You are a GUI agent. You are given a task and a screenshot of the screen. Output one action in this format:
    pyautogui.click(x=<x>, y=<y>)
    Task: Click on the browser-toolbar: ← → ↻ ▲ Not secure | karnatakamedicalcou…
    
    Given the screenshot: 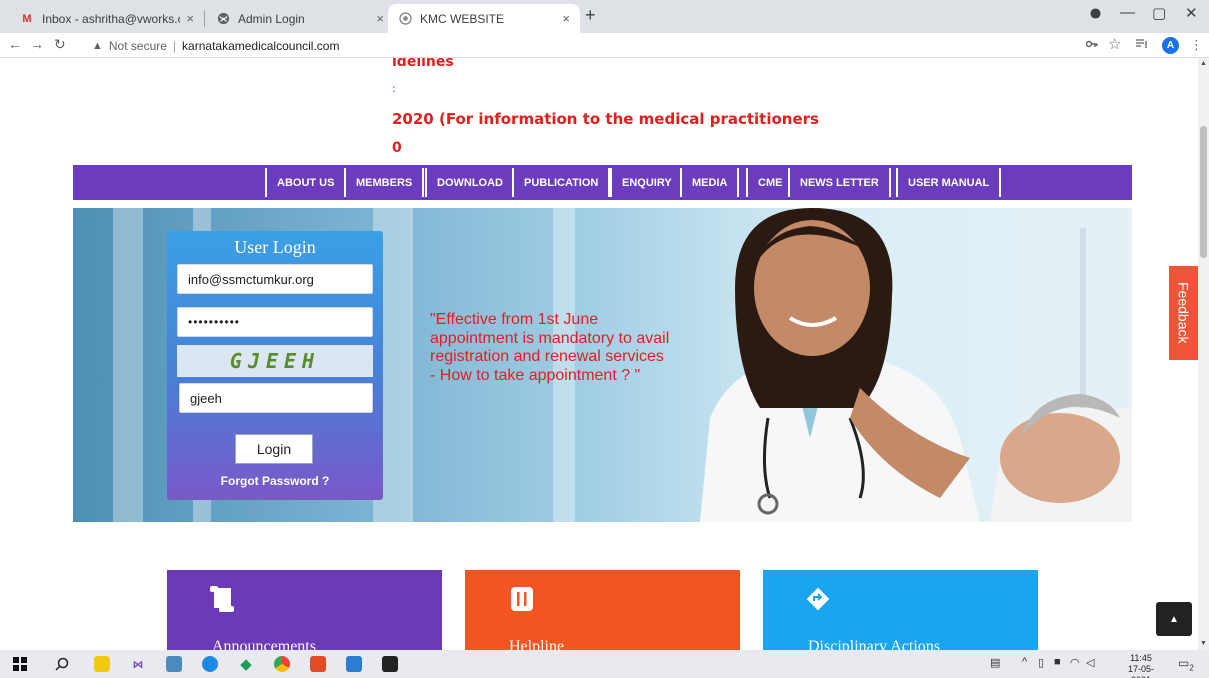 What is the action you would take?
    pyautogui.click(x=604, y=45)
    